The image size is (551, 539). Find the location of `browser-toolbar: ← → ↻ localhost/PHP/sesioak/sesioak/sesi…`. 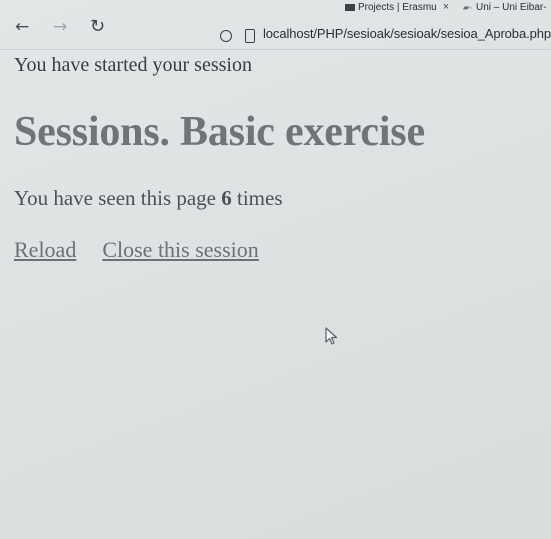

browser-toolbar: ← → ↻ localhost/PHP/sesioak/sesioak/sesi… is located at coordinates (275, 32).